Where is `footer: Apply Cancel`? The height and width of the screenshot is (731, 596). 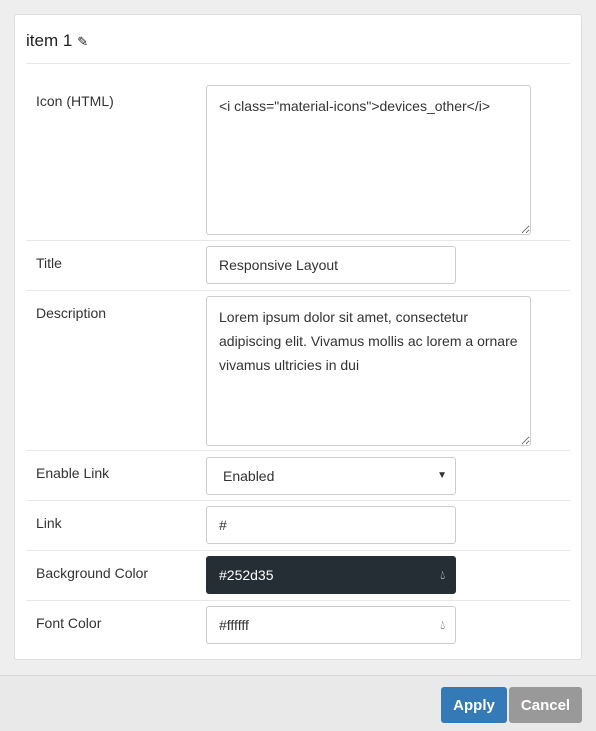 footer: Apply Cancel is located at coordinates (298, 703).